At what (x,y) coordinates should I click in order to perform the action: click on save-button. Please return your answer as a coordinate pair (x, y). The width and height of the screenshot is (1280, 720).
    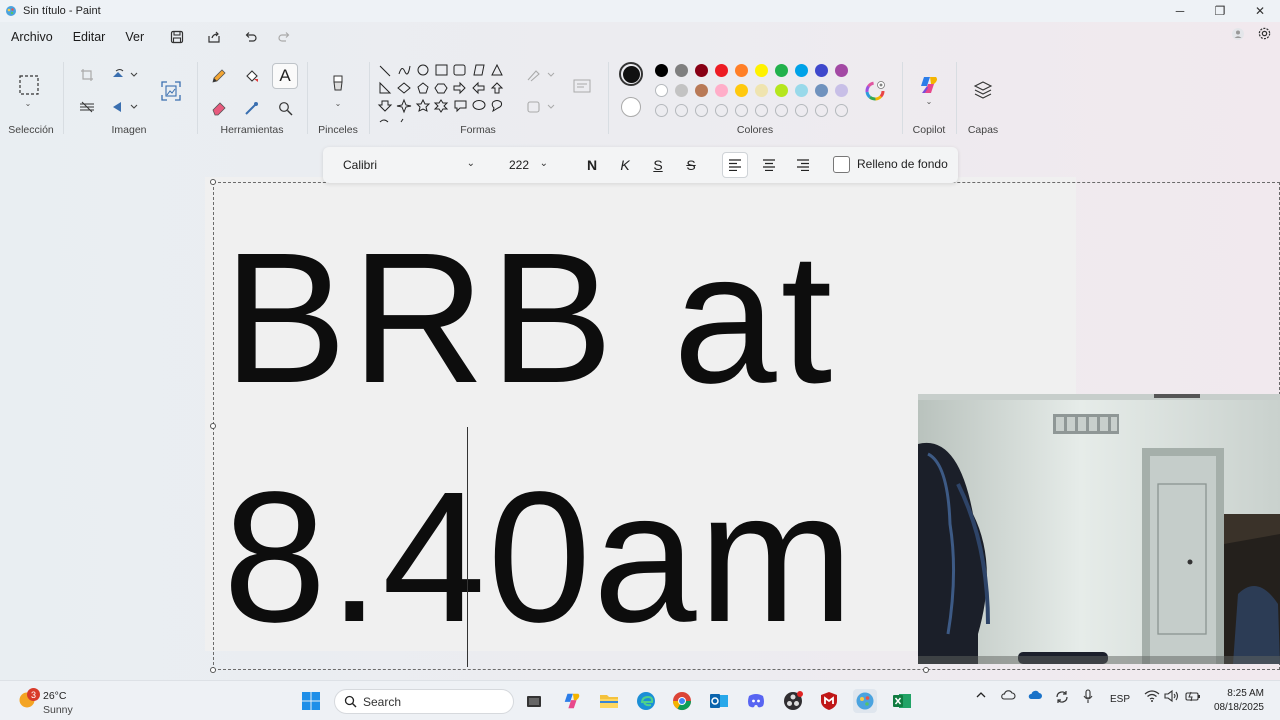
    Looking at the image, I should click on (177, 37).